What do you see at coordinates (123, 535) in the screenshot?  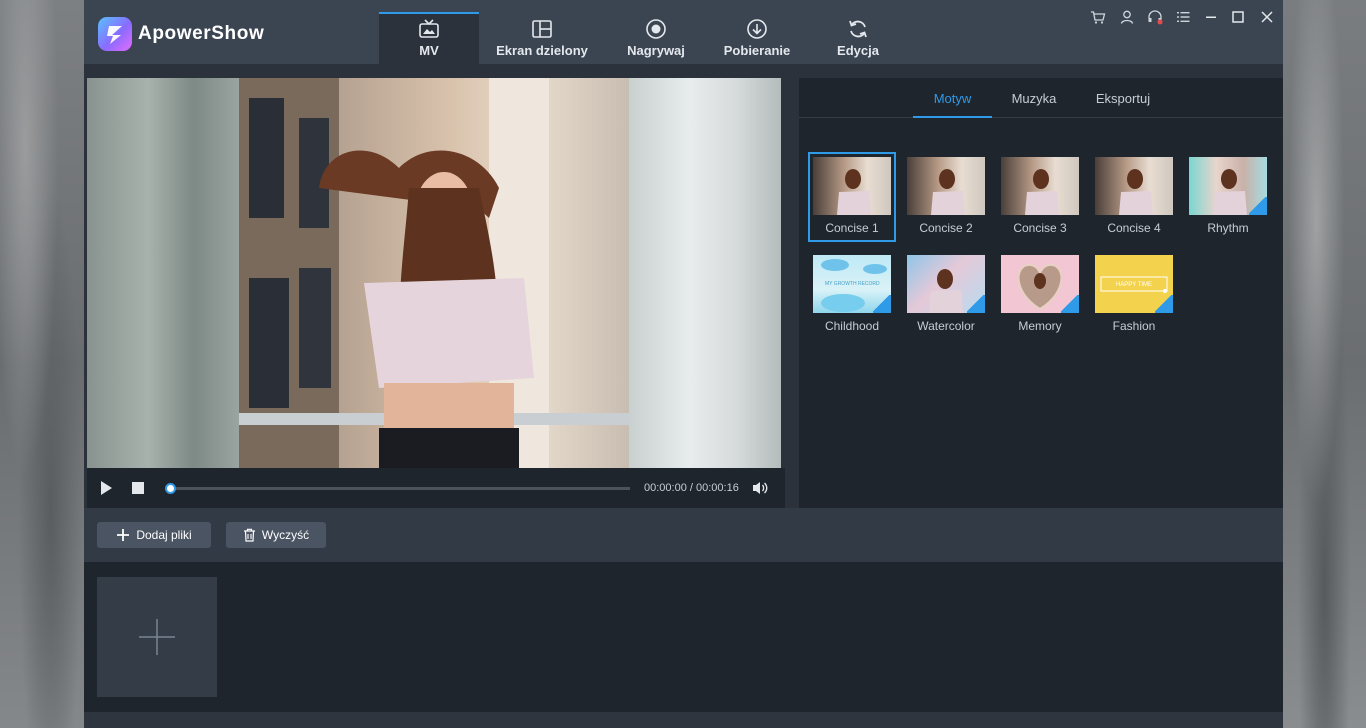 I see `plus-icon` at bounding box center [123, 535].